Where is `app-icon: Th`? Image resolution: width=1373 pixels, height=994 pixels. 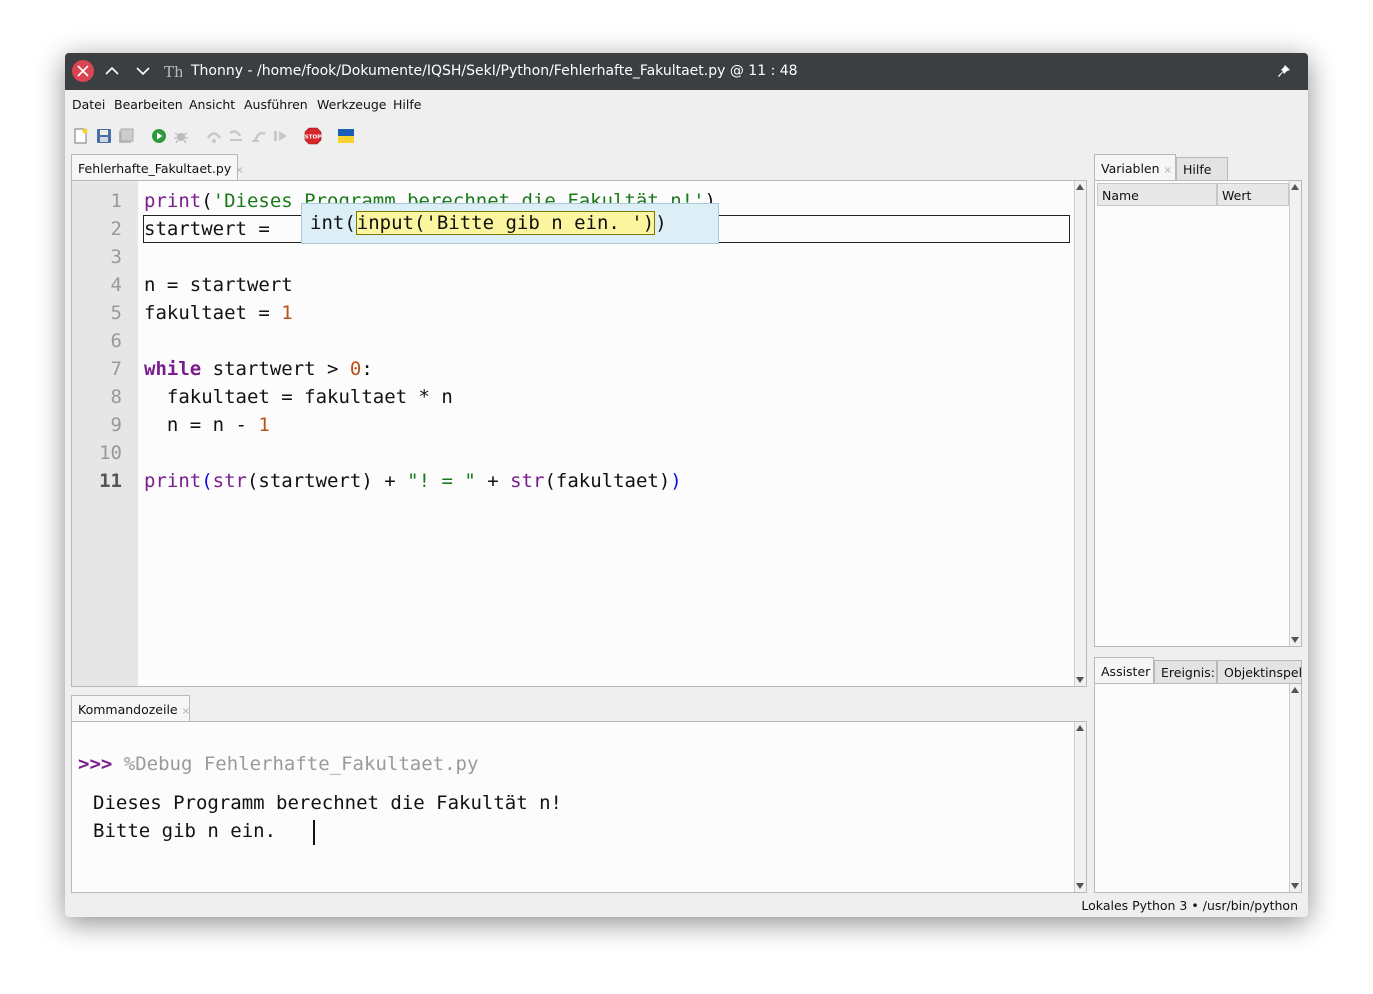
app-icon: Th is located at coordinates (173, 71).